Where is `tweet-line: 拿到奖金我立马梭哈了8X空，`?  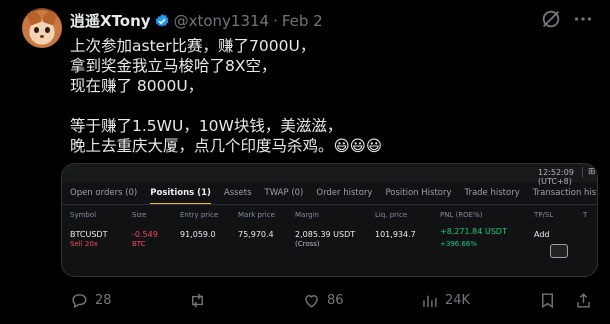
tweet-line: 拿到奖金我立马梭哈了8X空， is located at coordinates (173, 66).